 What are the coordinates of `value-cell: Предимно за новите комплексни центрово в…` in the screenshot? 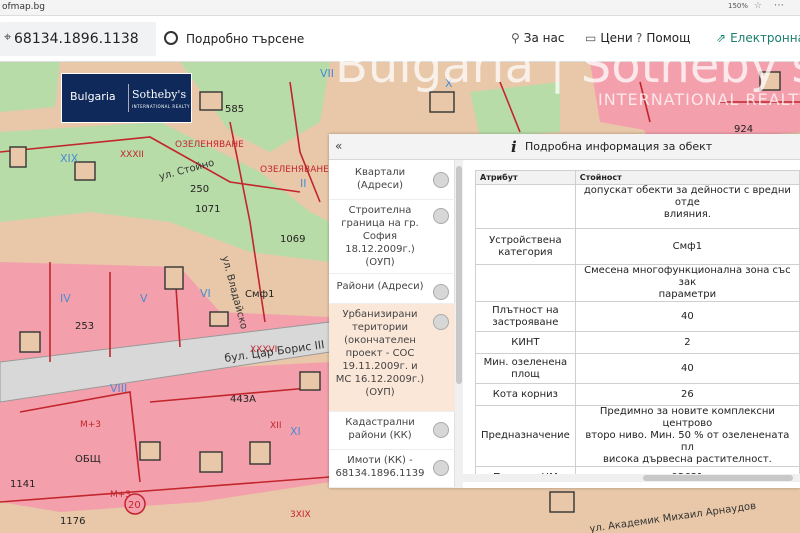 It's located at (687, 436).